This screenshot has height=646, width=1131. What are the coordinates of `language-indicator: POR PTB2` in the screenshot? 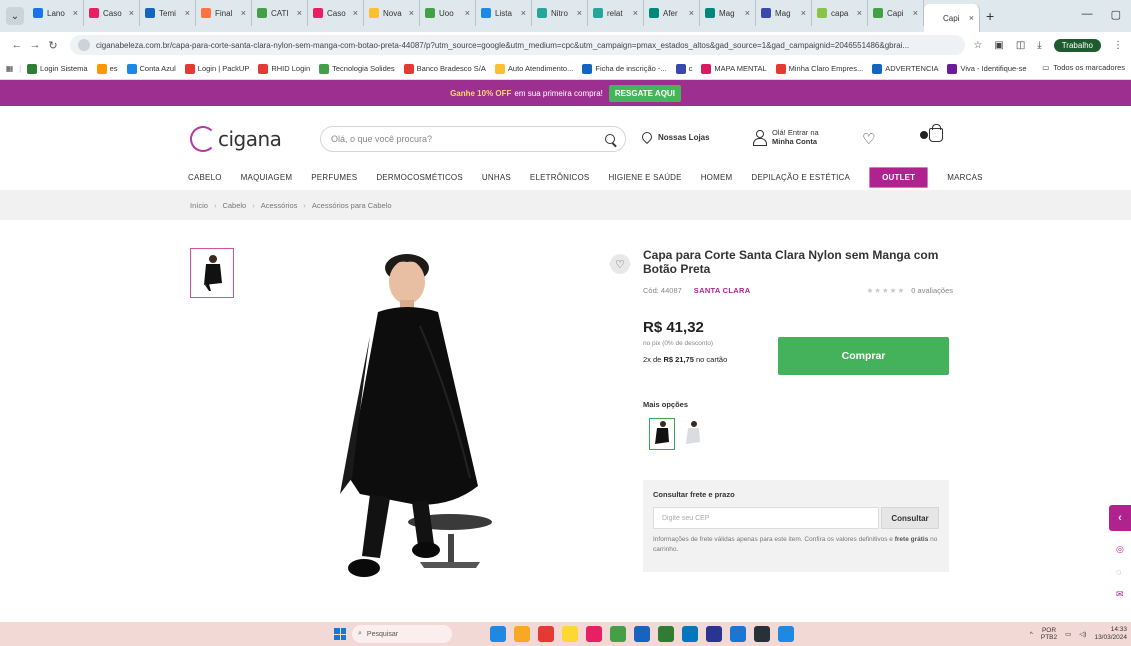 It's located at (1049, 634).